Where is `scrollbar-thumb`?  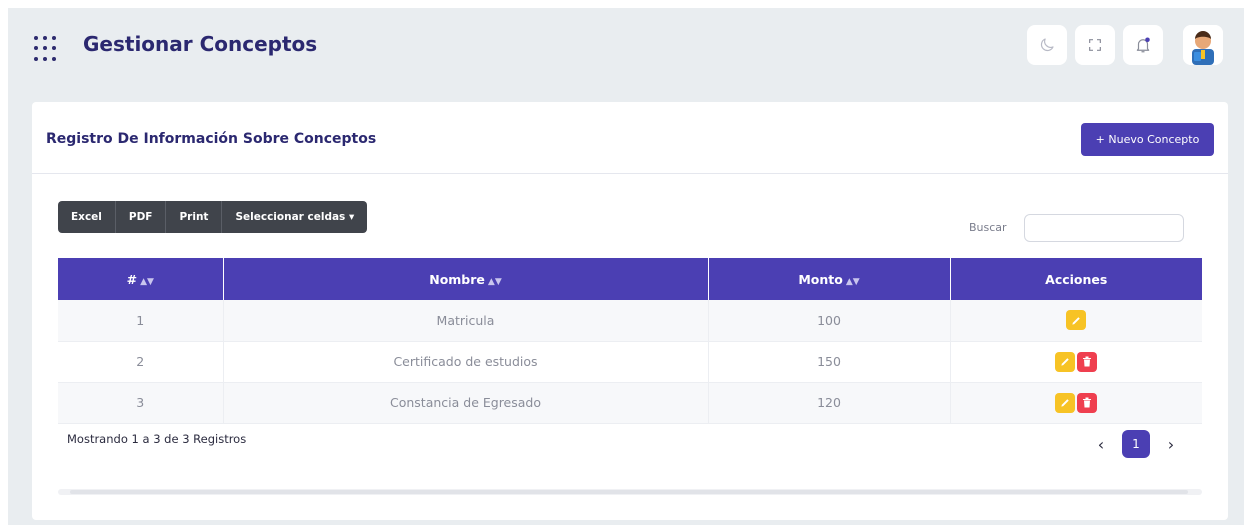
scrollbar-thumb is located at coordinates (629, 492).